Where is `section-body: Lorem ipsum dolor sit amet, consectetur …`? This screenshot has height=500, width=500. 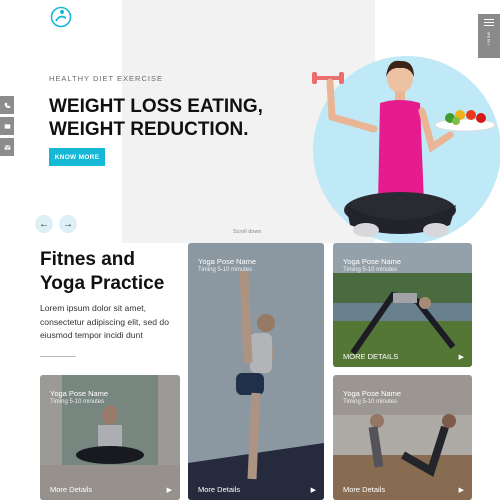 section-body: Lorem ipsum dolor sit amet, consectetur … is located at coordinates (104, 321).